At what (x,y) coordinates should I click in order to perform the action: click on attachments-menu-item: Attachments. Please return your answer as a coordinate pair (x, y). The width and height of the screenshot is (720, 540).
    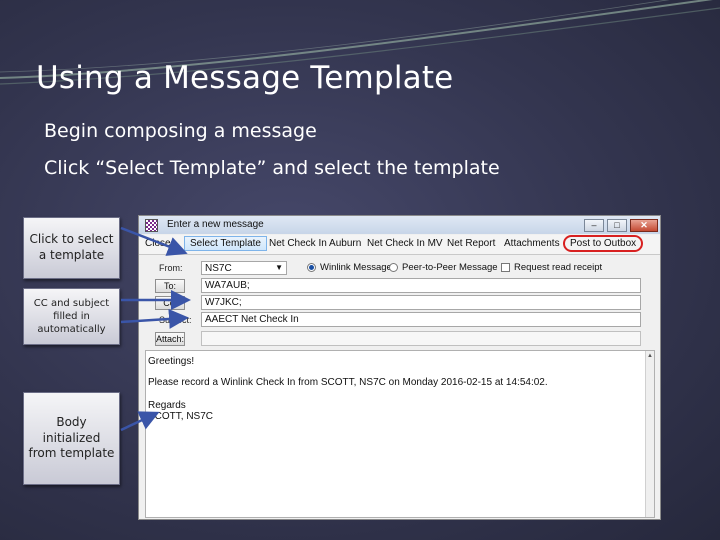
    Looking at the image, I should click on (532, 243).